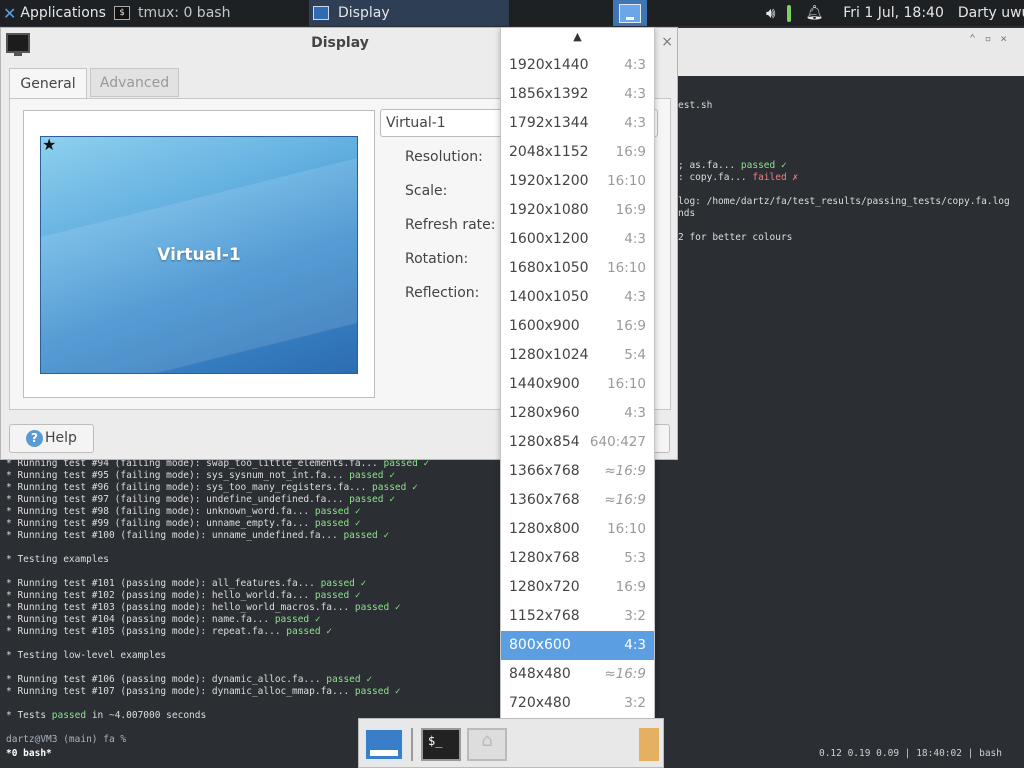  What do you see at coordinates (29, 715) in the screenshot?
I see `terminal-text: * Tests` at bounding box center [29, 715].